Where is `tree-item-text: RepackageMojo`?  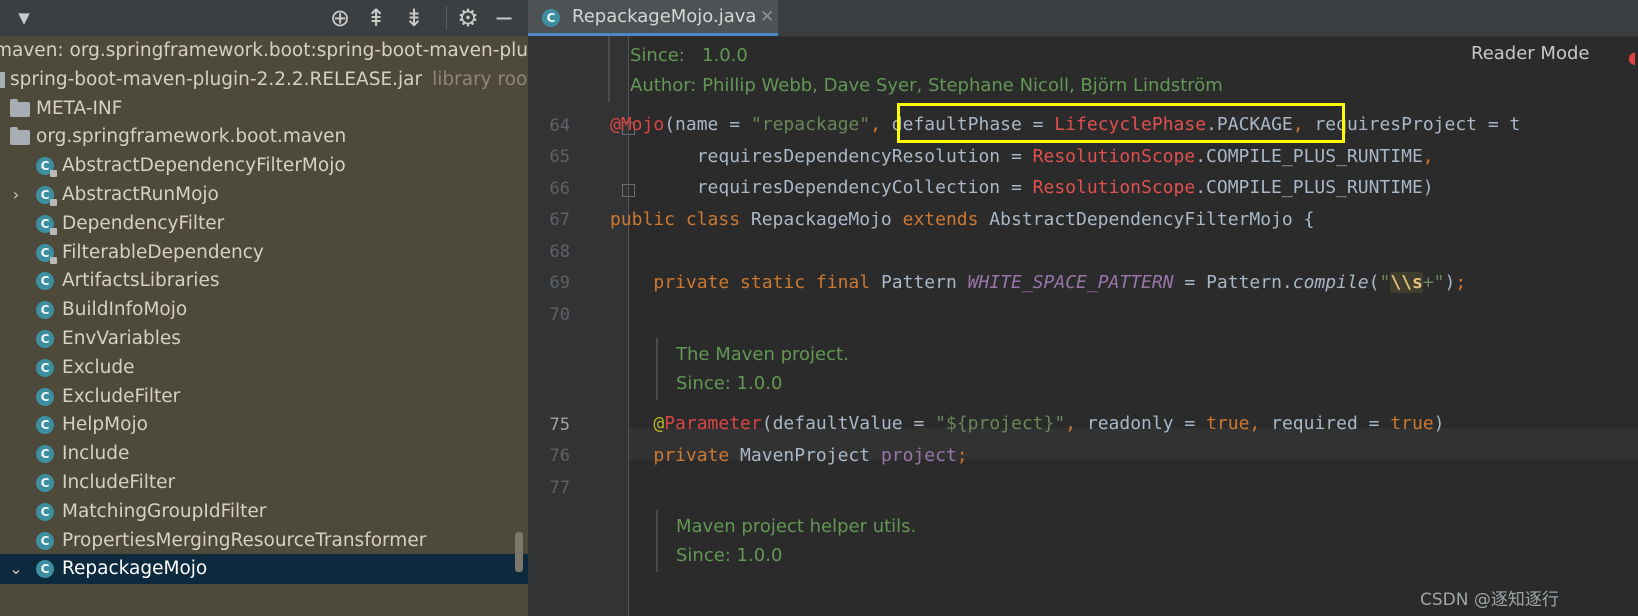 tree-item-text: RepackageMojo is located at coordinates (135, 569).